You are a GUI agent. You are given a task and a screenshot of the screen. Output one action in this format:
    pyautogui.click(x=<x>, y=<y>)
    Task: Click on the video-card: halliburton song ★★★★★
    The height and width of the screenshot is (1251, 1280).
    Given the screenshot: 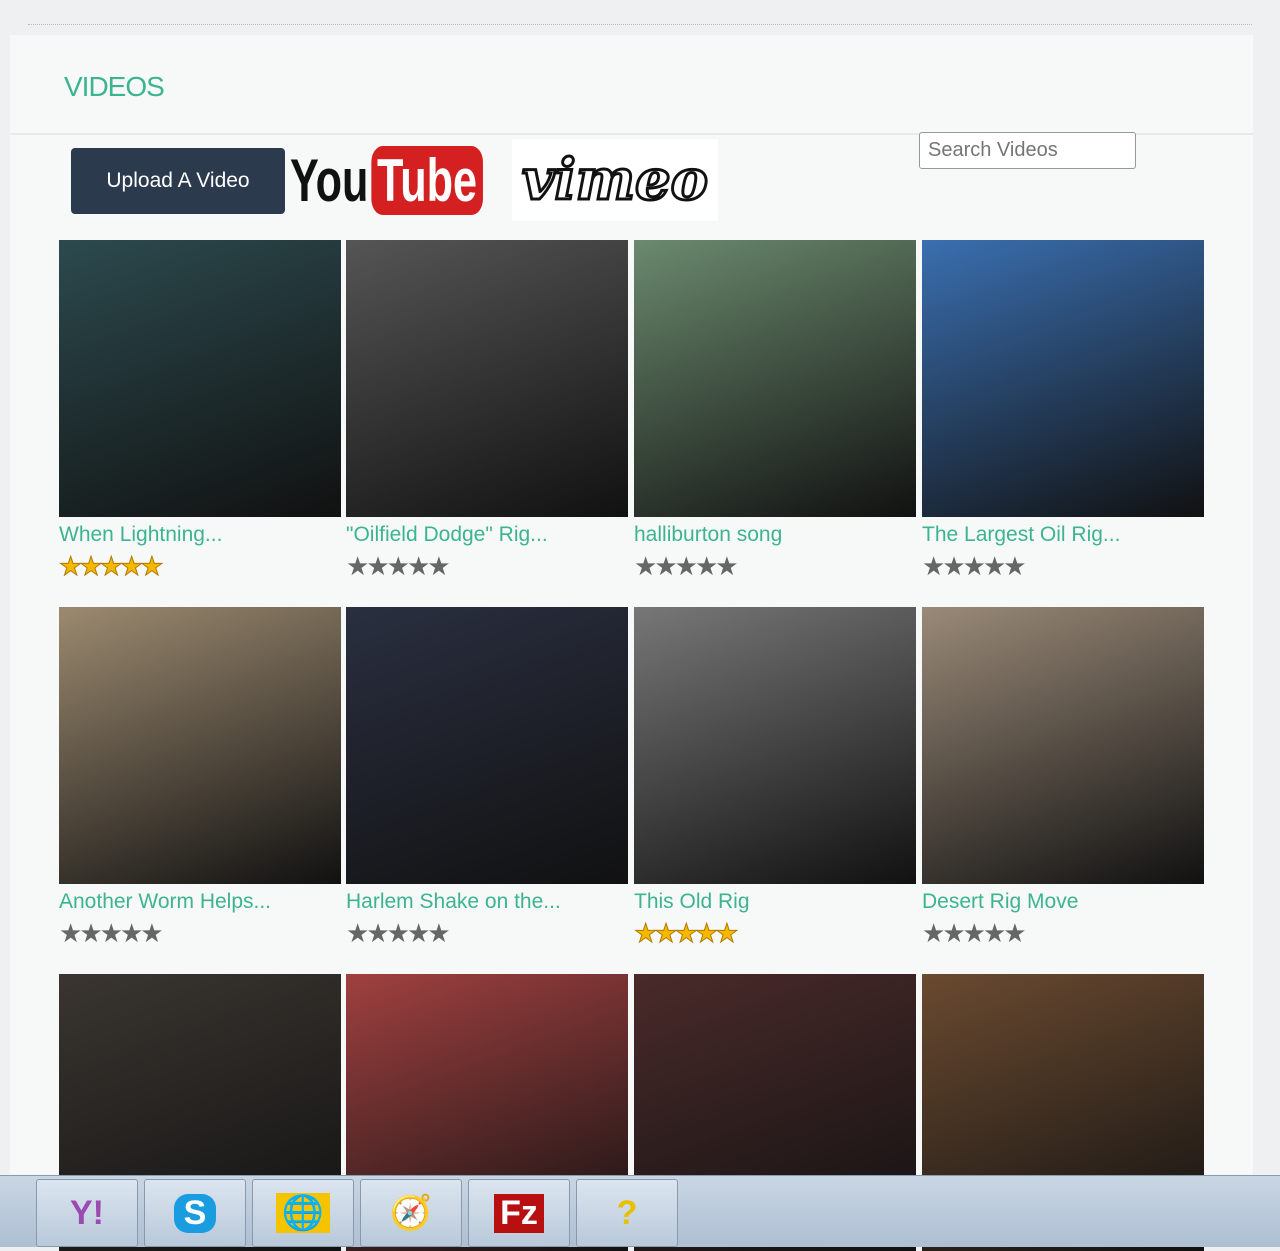 What is the action you would take?
    pyautogui.click(x=775, y=409)
    